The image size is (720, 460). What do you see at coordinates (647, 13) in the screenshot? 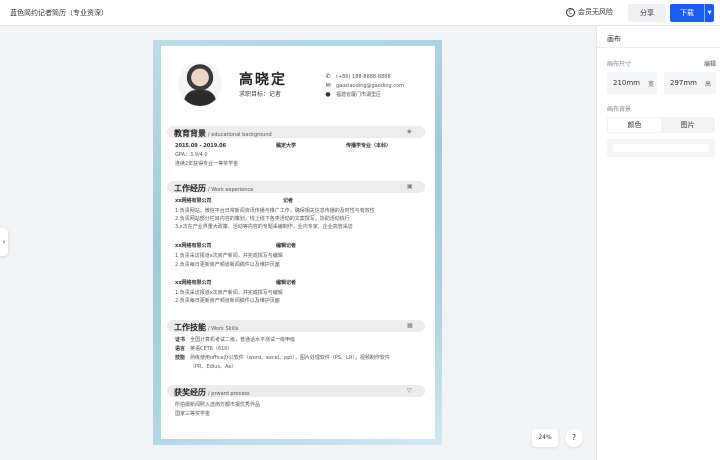
I see `share-button: 分享` at bounding box center [647, 13].